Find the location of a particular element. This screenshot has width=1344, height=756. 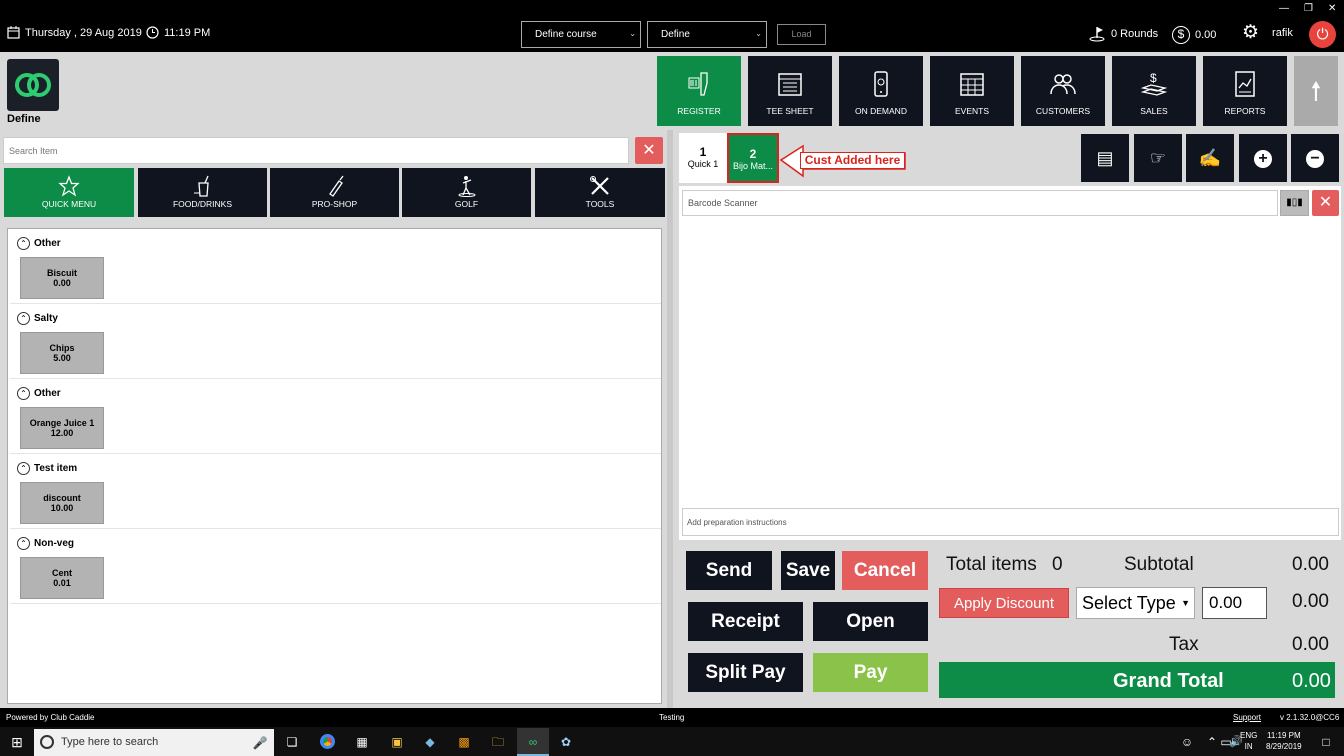

annotation-label: Cust Added here is located at coordinates (852, 160).